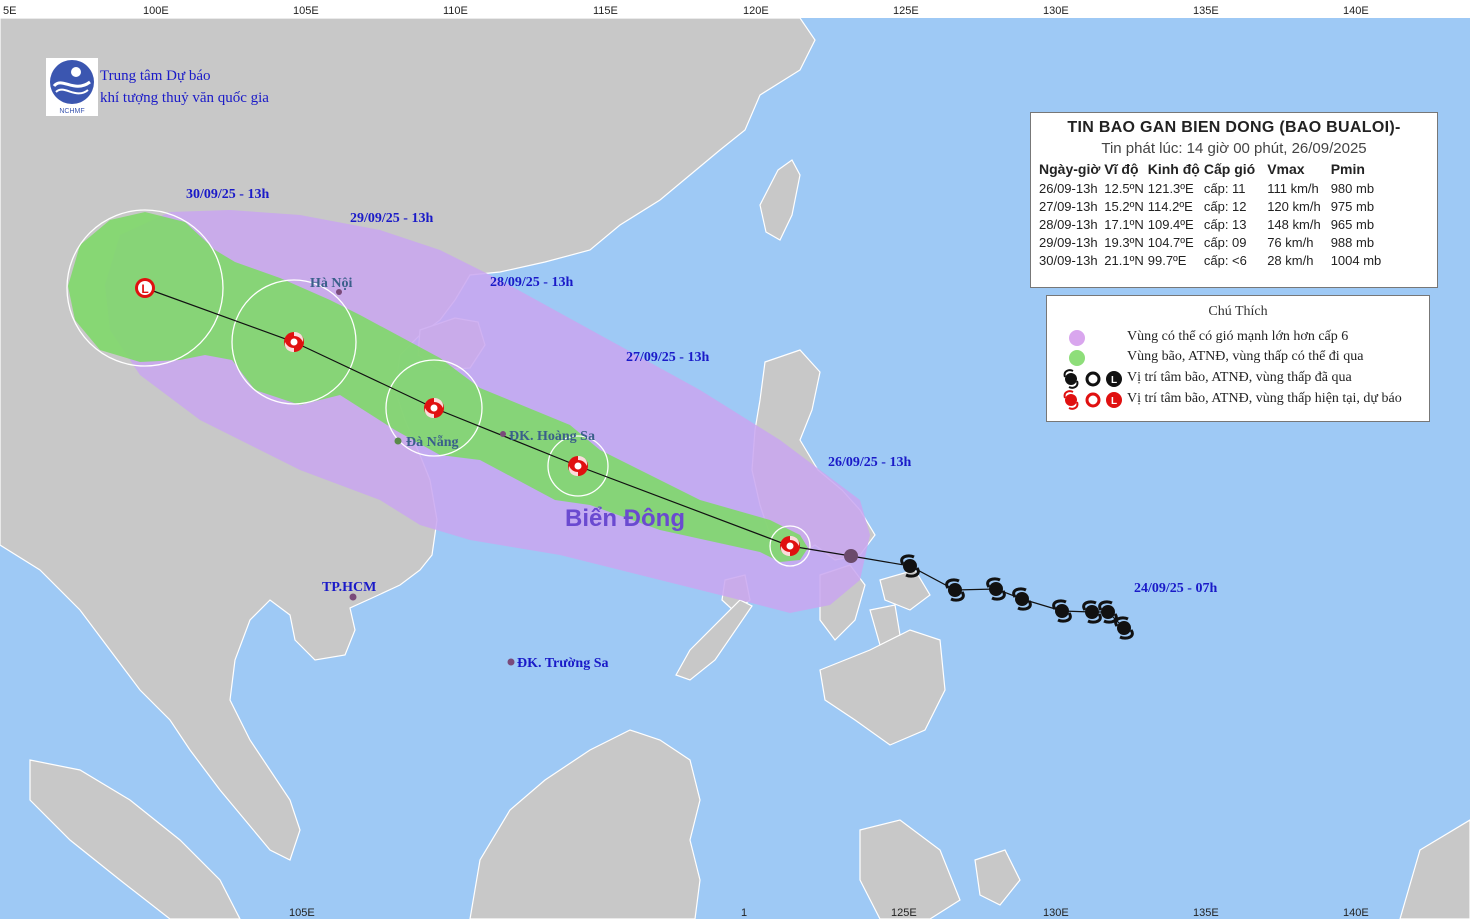 Image resolution: width=1470 pixels, height=919 pixels. Describe the element at coordinates (432, 442) in the screenshot. I see `city-danang: Đà Nẵng` at that location.